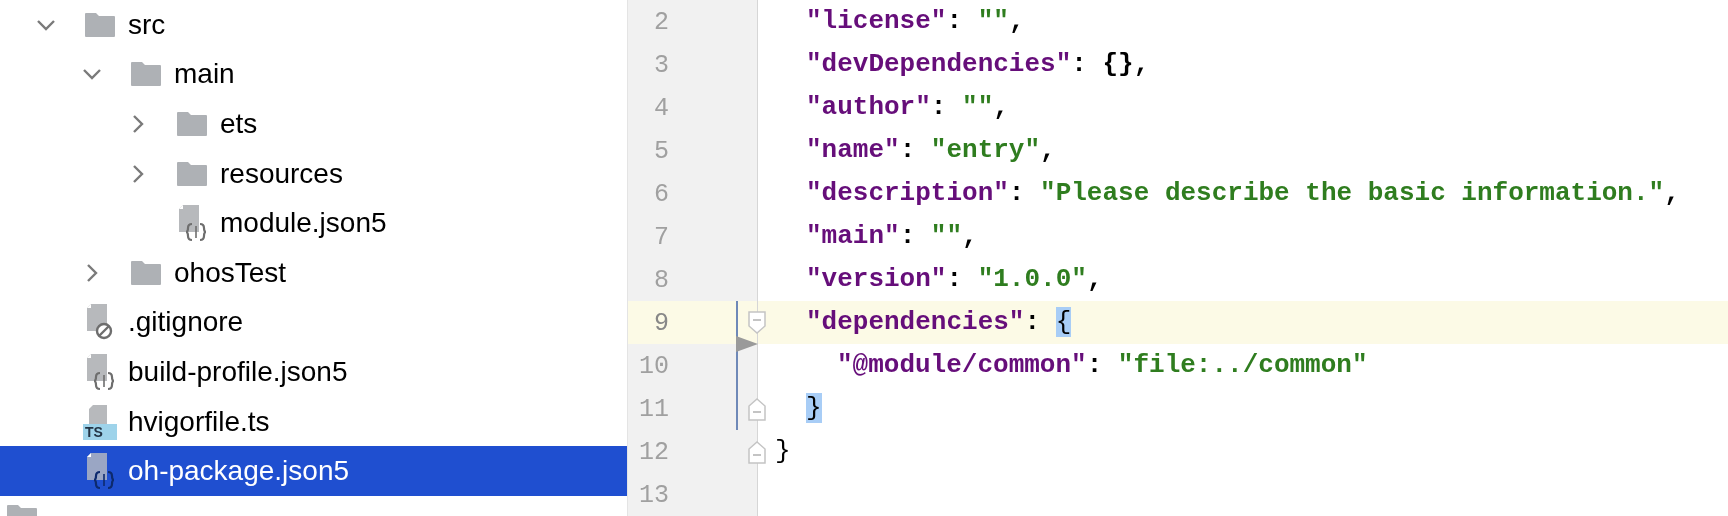 The image size is (1728, 516). What do you see at coordinates (654, 410) in the screenshot?
I see `line-number: 11` at bounding box center [654, 410].